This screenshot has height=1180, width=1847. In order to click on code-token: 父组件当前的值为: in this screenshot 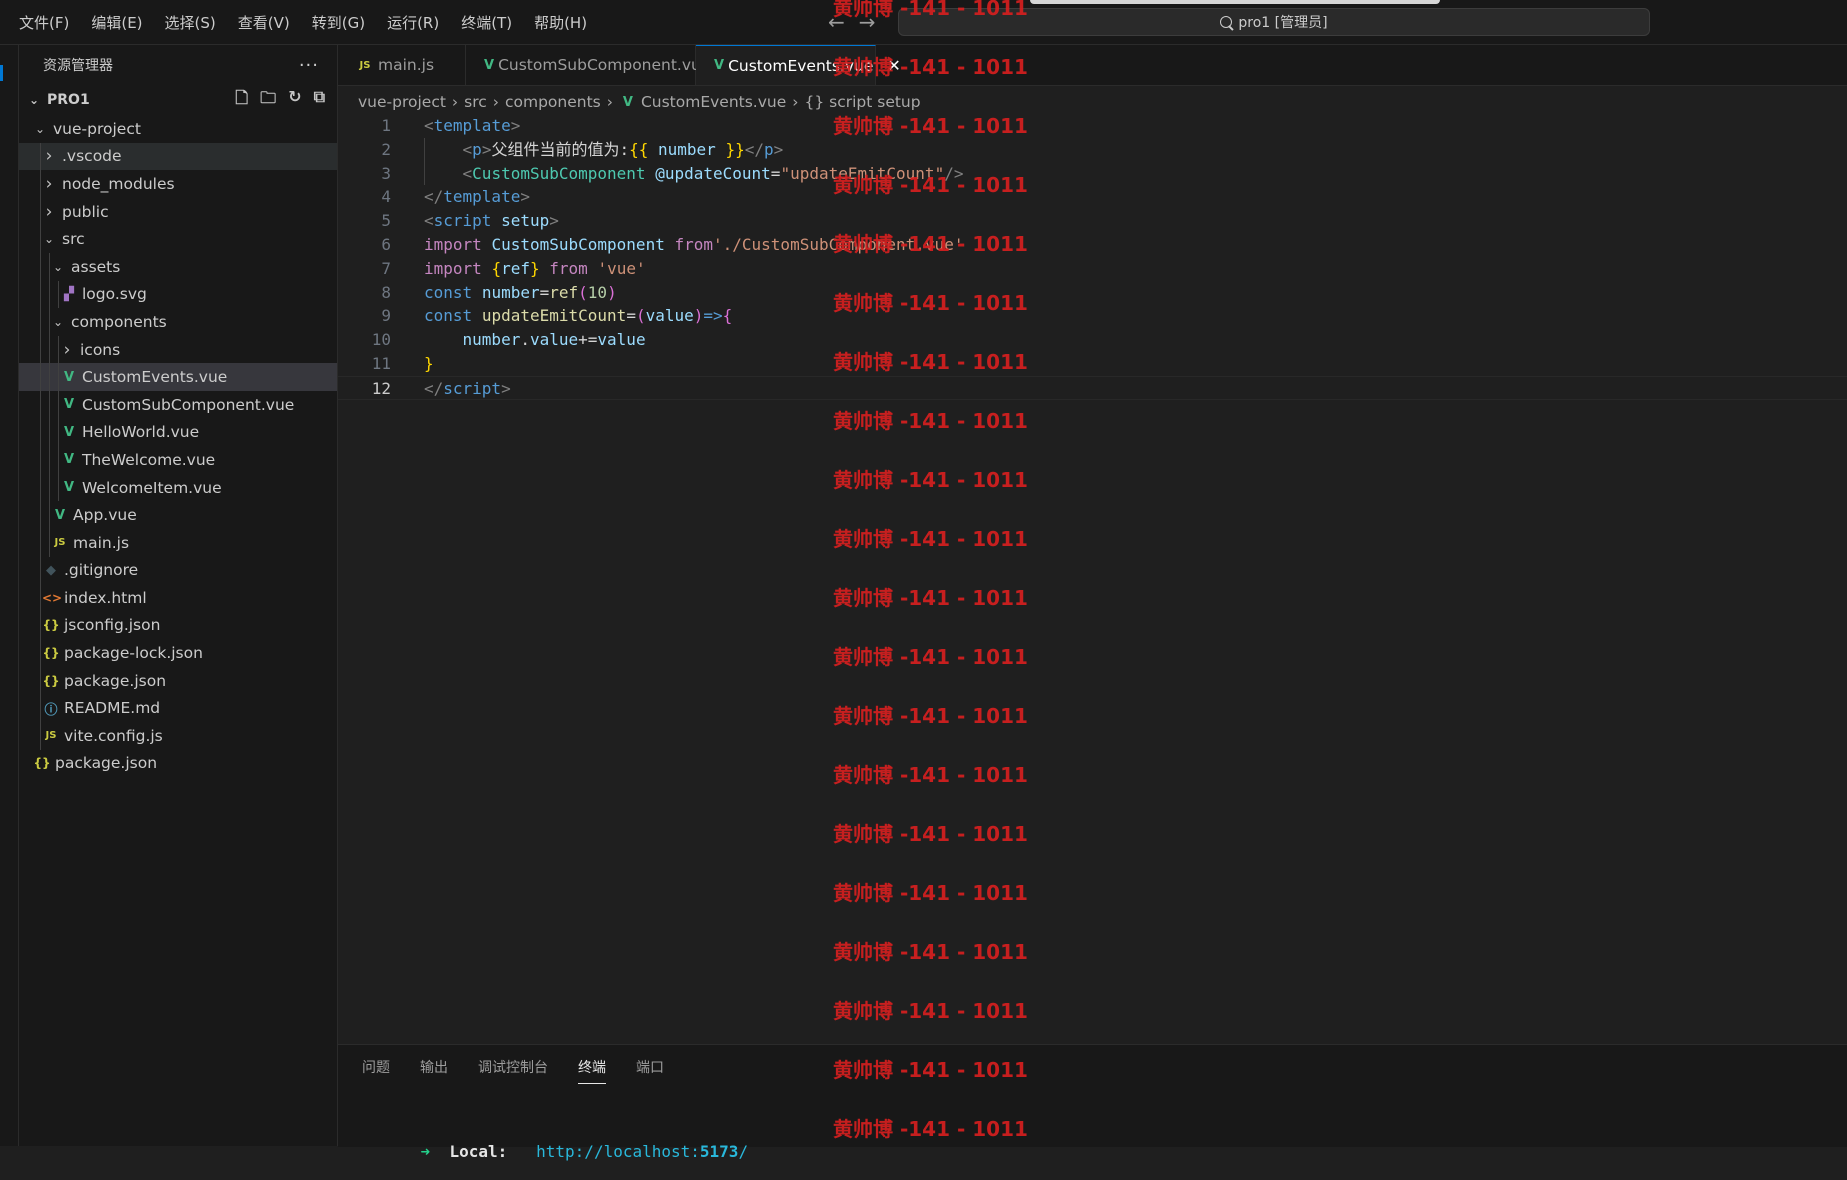, I will do `click(560, 149)`.